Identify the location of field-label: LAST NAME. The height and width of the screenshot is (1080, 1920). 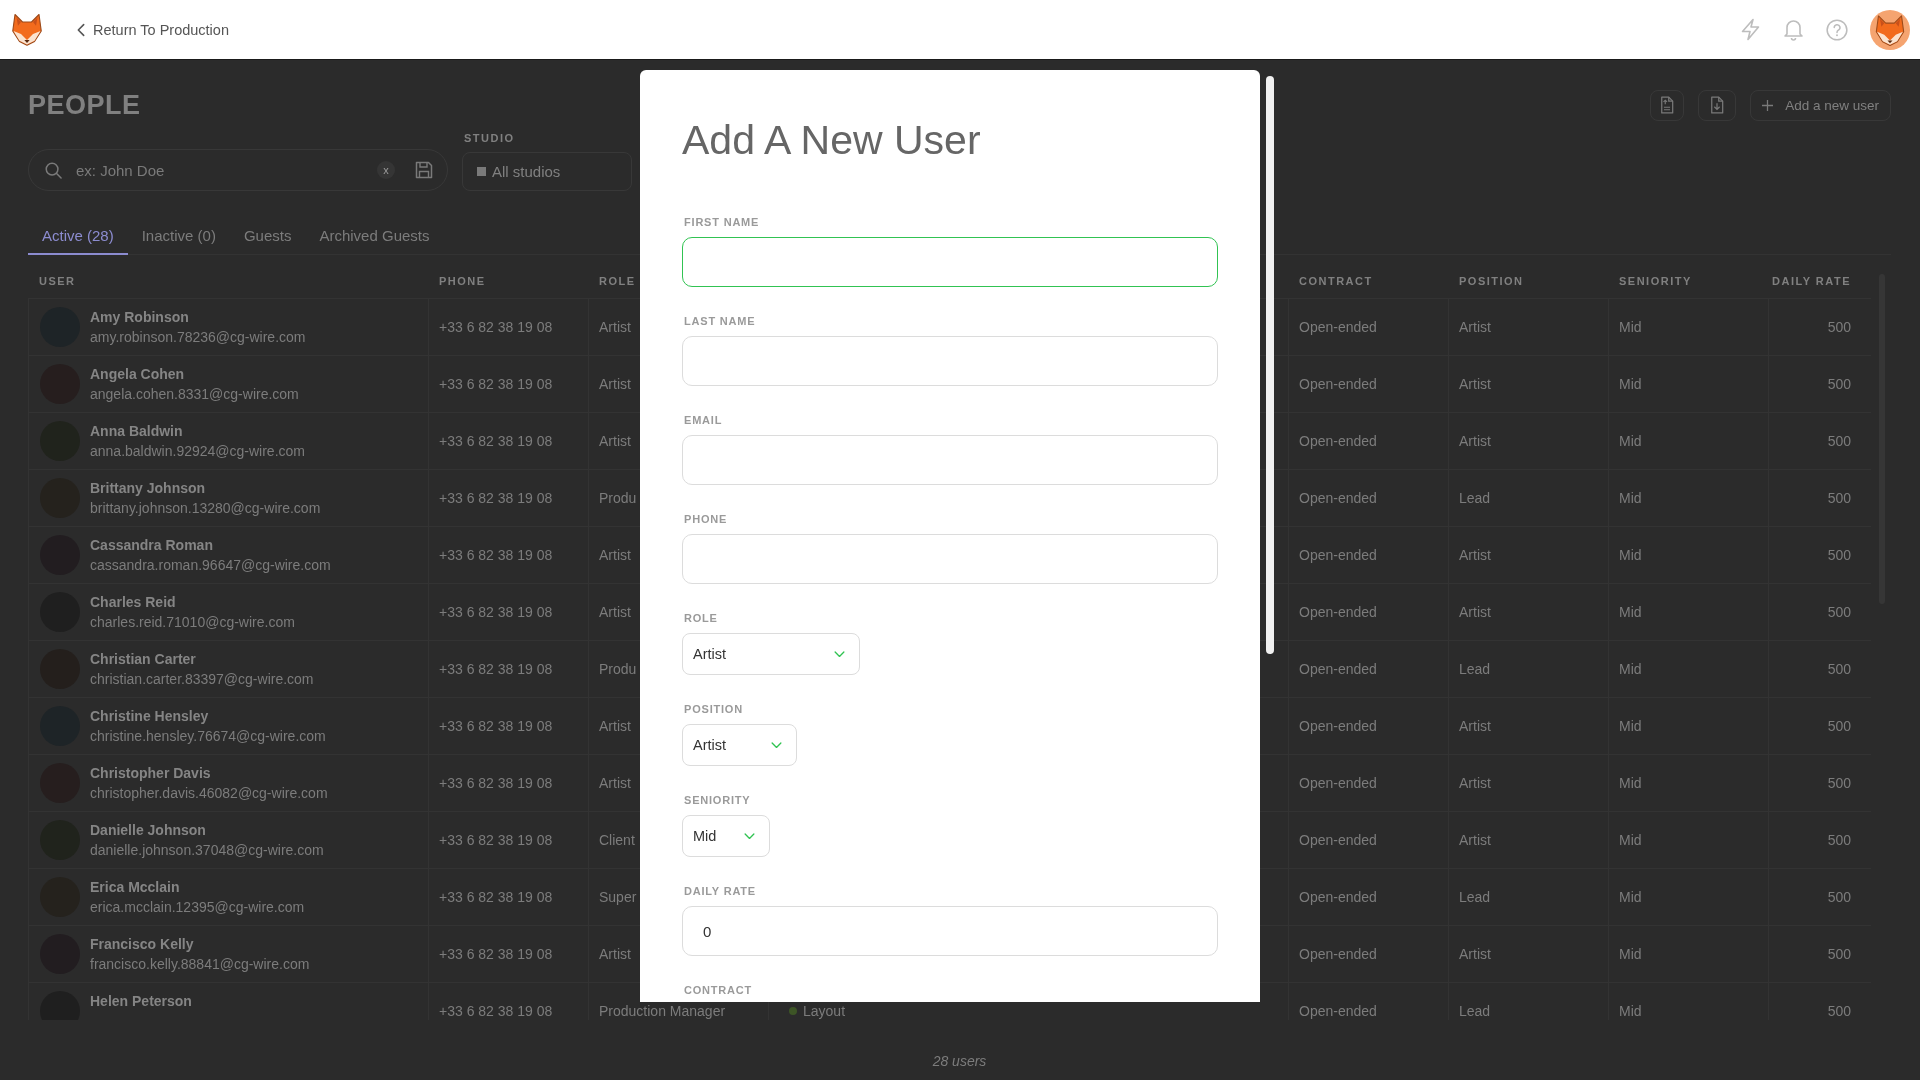
(719, 321).